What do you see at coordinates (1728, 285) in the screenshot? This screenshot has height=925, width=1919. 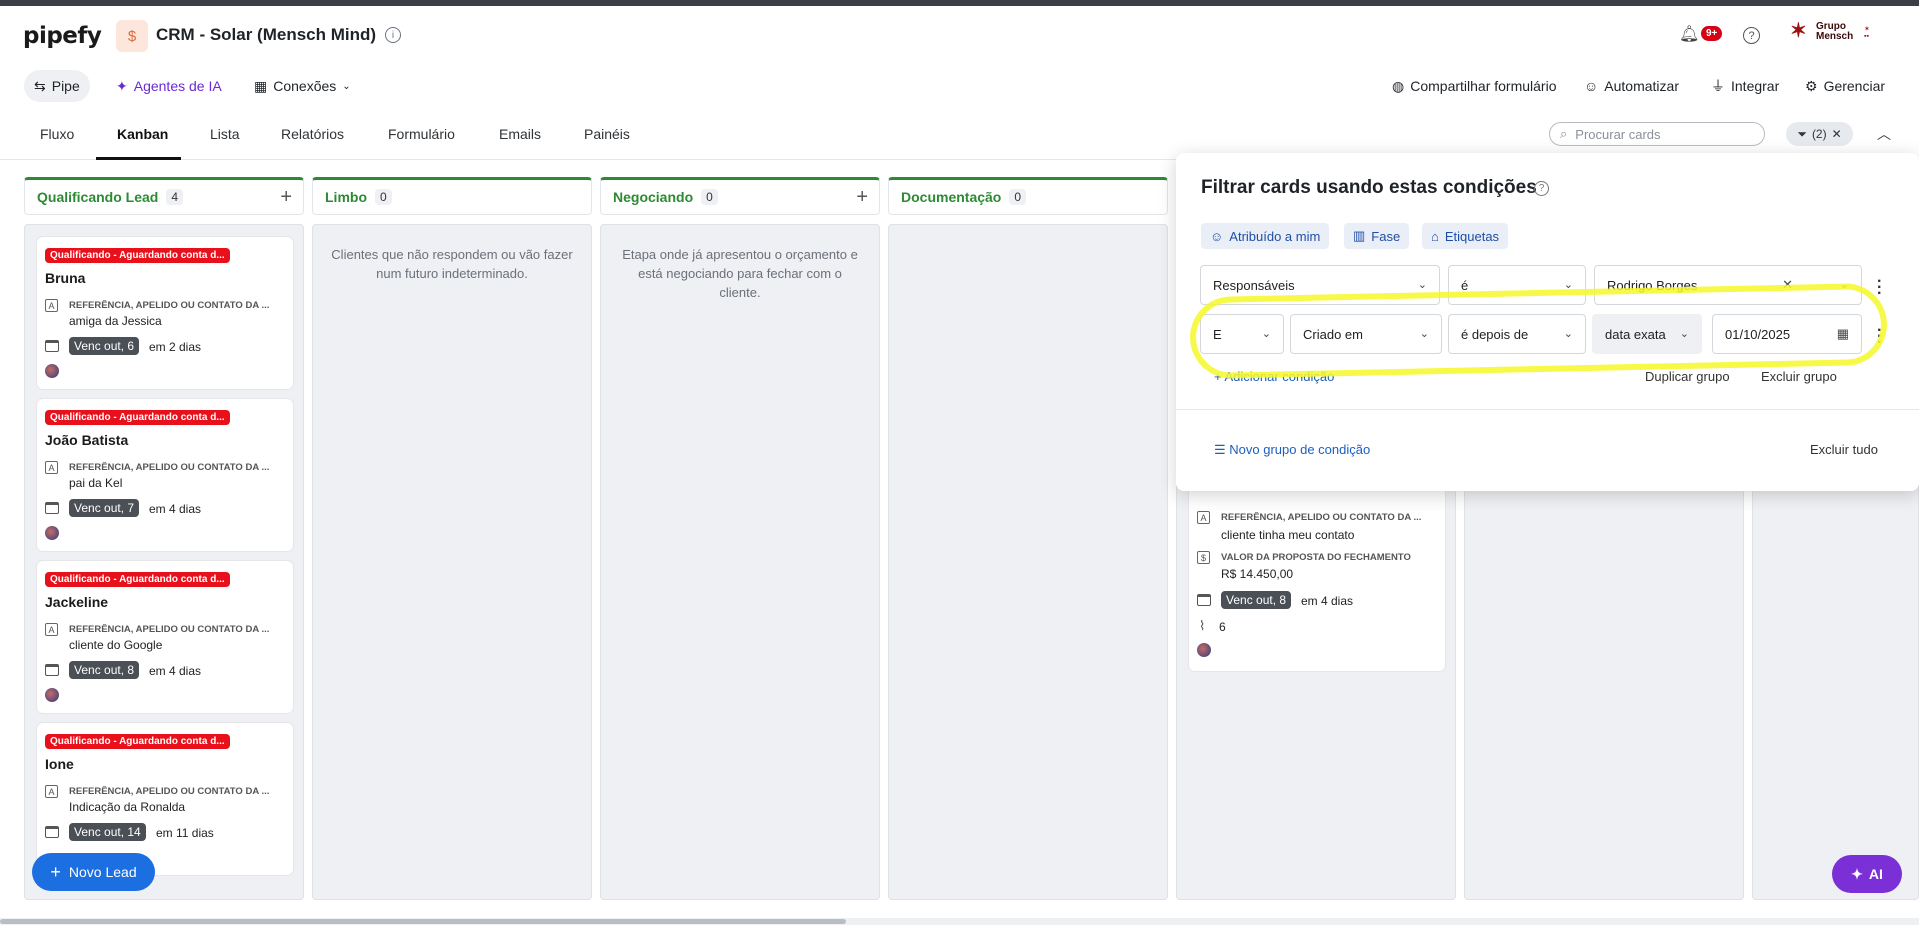 I see `condition-value-select: Rodrigo Borges ✕ ⌄` at bounding box center [1728, 285].